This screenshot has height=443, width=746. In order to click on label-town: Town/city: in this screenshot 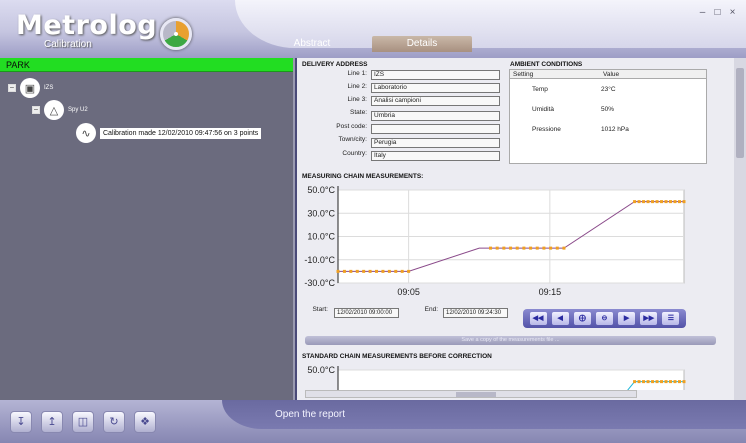, I will do `click(352, 139)`.